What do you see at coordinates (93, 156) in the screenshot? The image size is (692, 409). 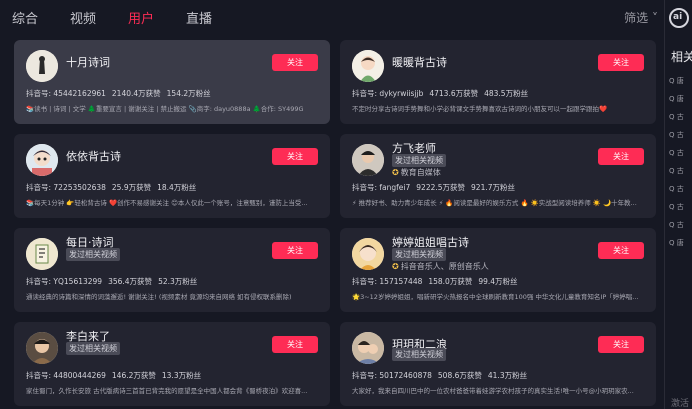 I see `user-name: 依依背古诗` at bounding box center [93, 156].